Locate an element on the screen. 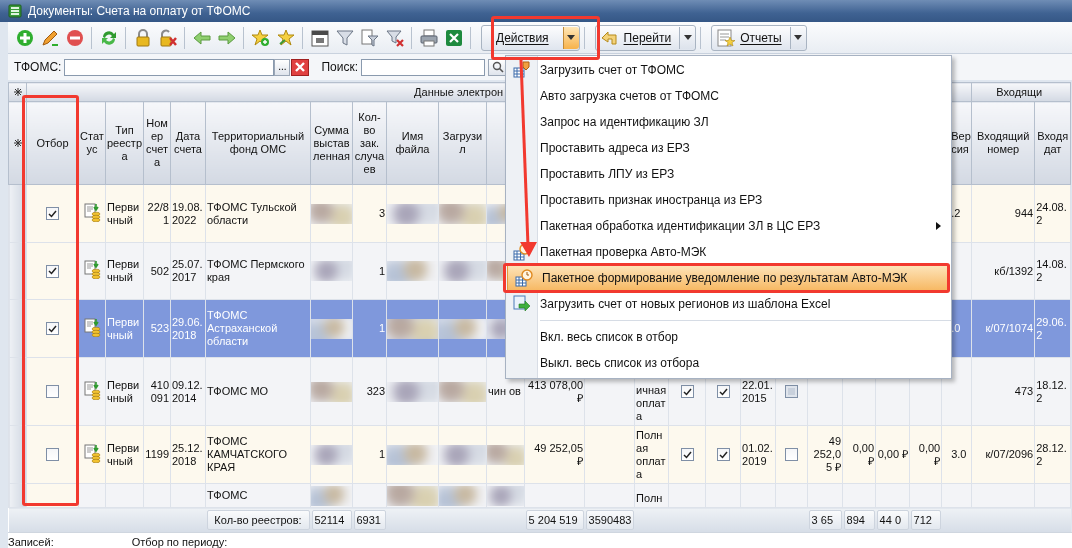  table-cell: 49 252,05 ₽ is located at coordinates (827, 454).